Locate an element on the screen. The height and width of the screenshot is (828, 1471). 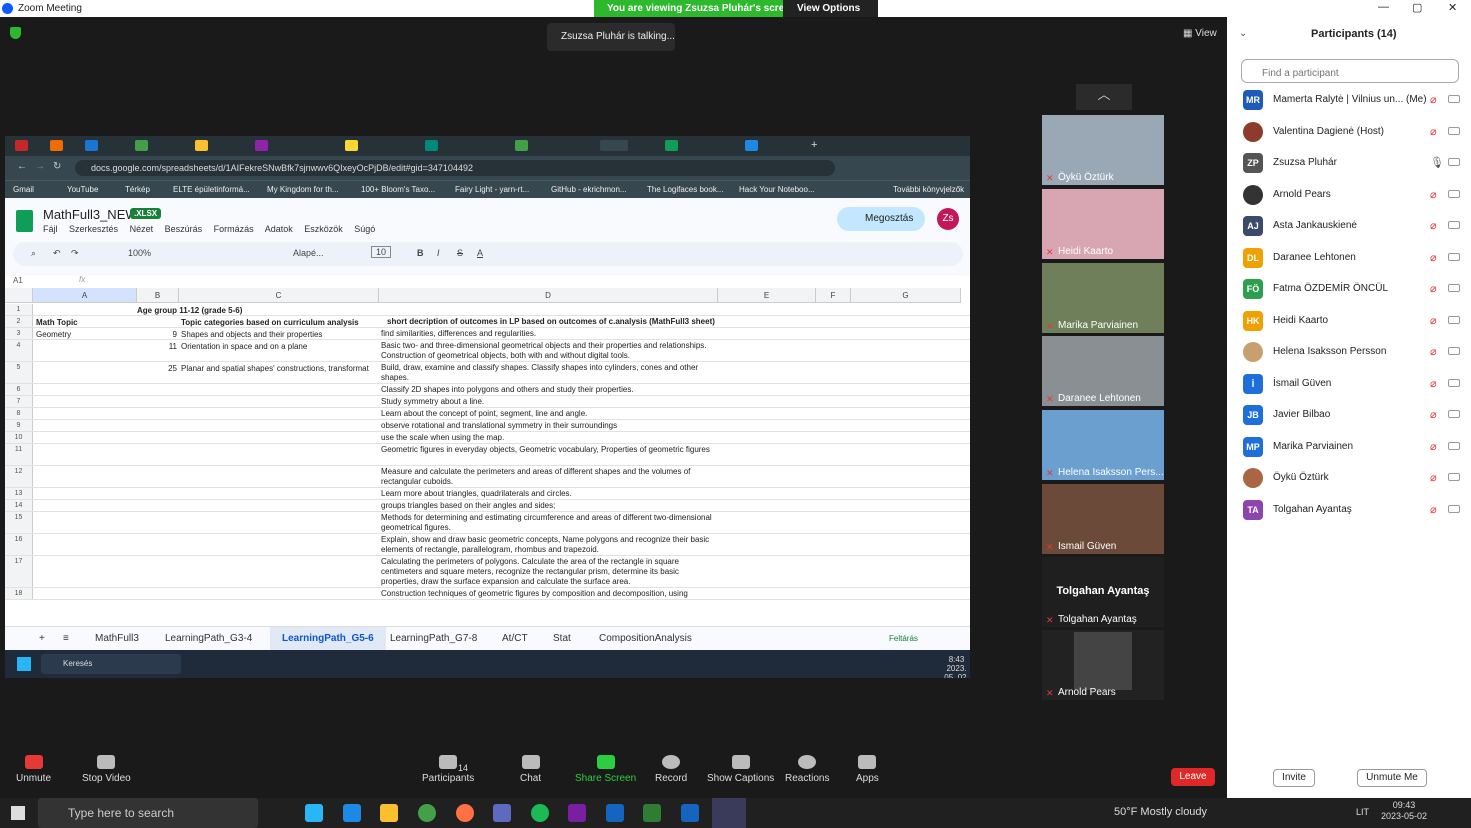
column-header: C is located at coordinates (279, 295).